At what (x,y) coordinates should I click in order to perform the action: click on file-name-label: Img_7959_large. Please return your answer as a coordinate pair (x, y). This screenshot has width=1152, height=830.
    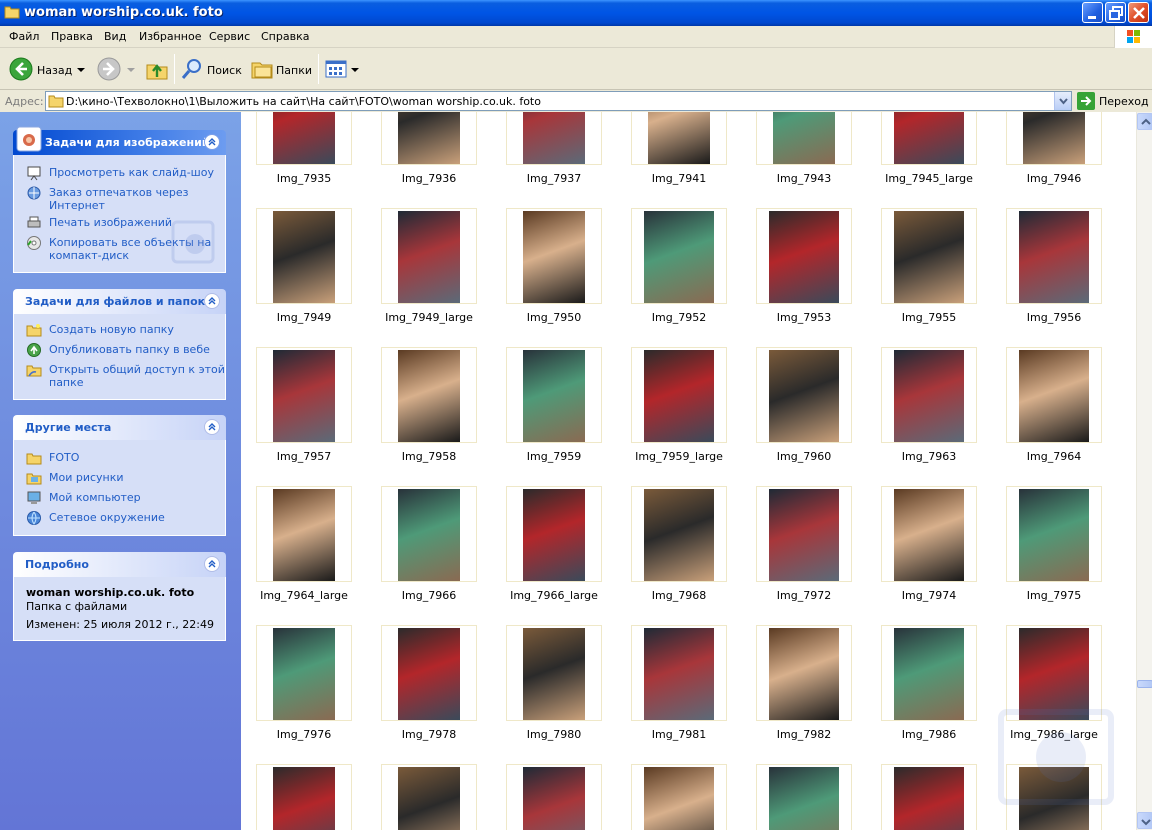
    Looking at the image, I should click on (679, 456).